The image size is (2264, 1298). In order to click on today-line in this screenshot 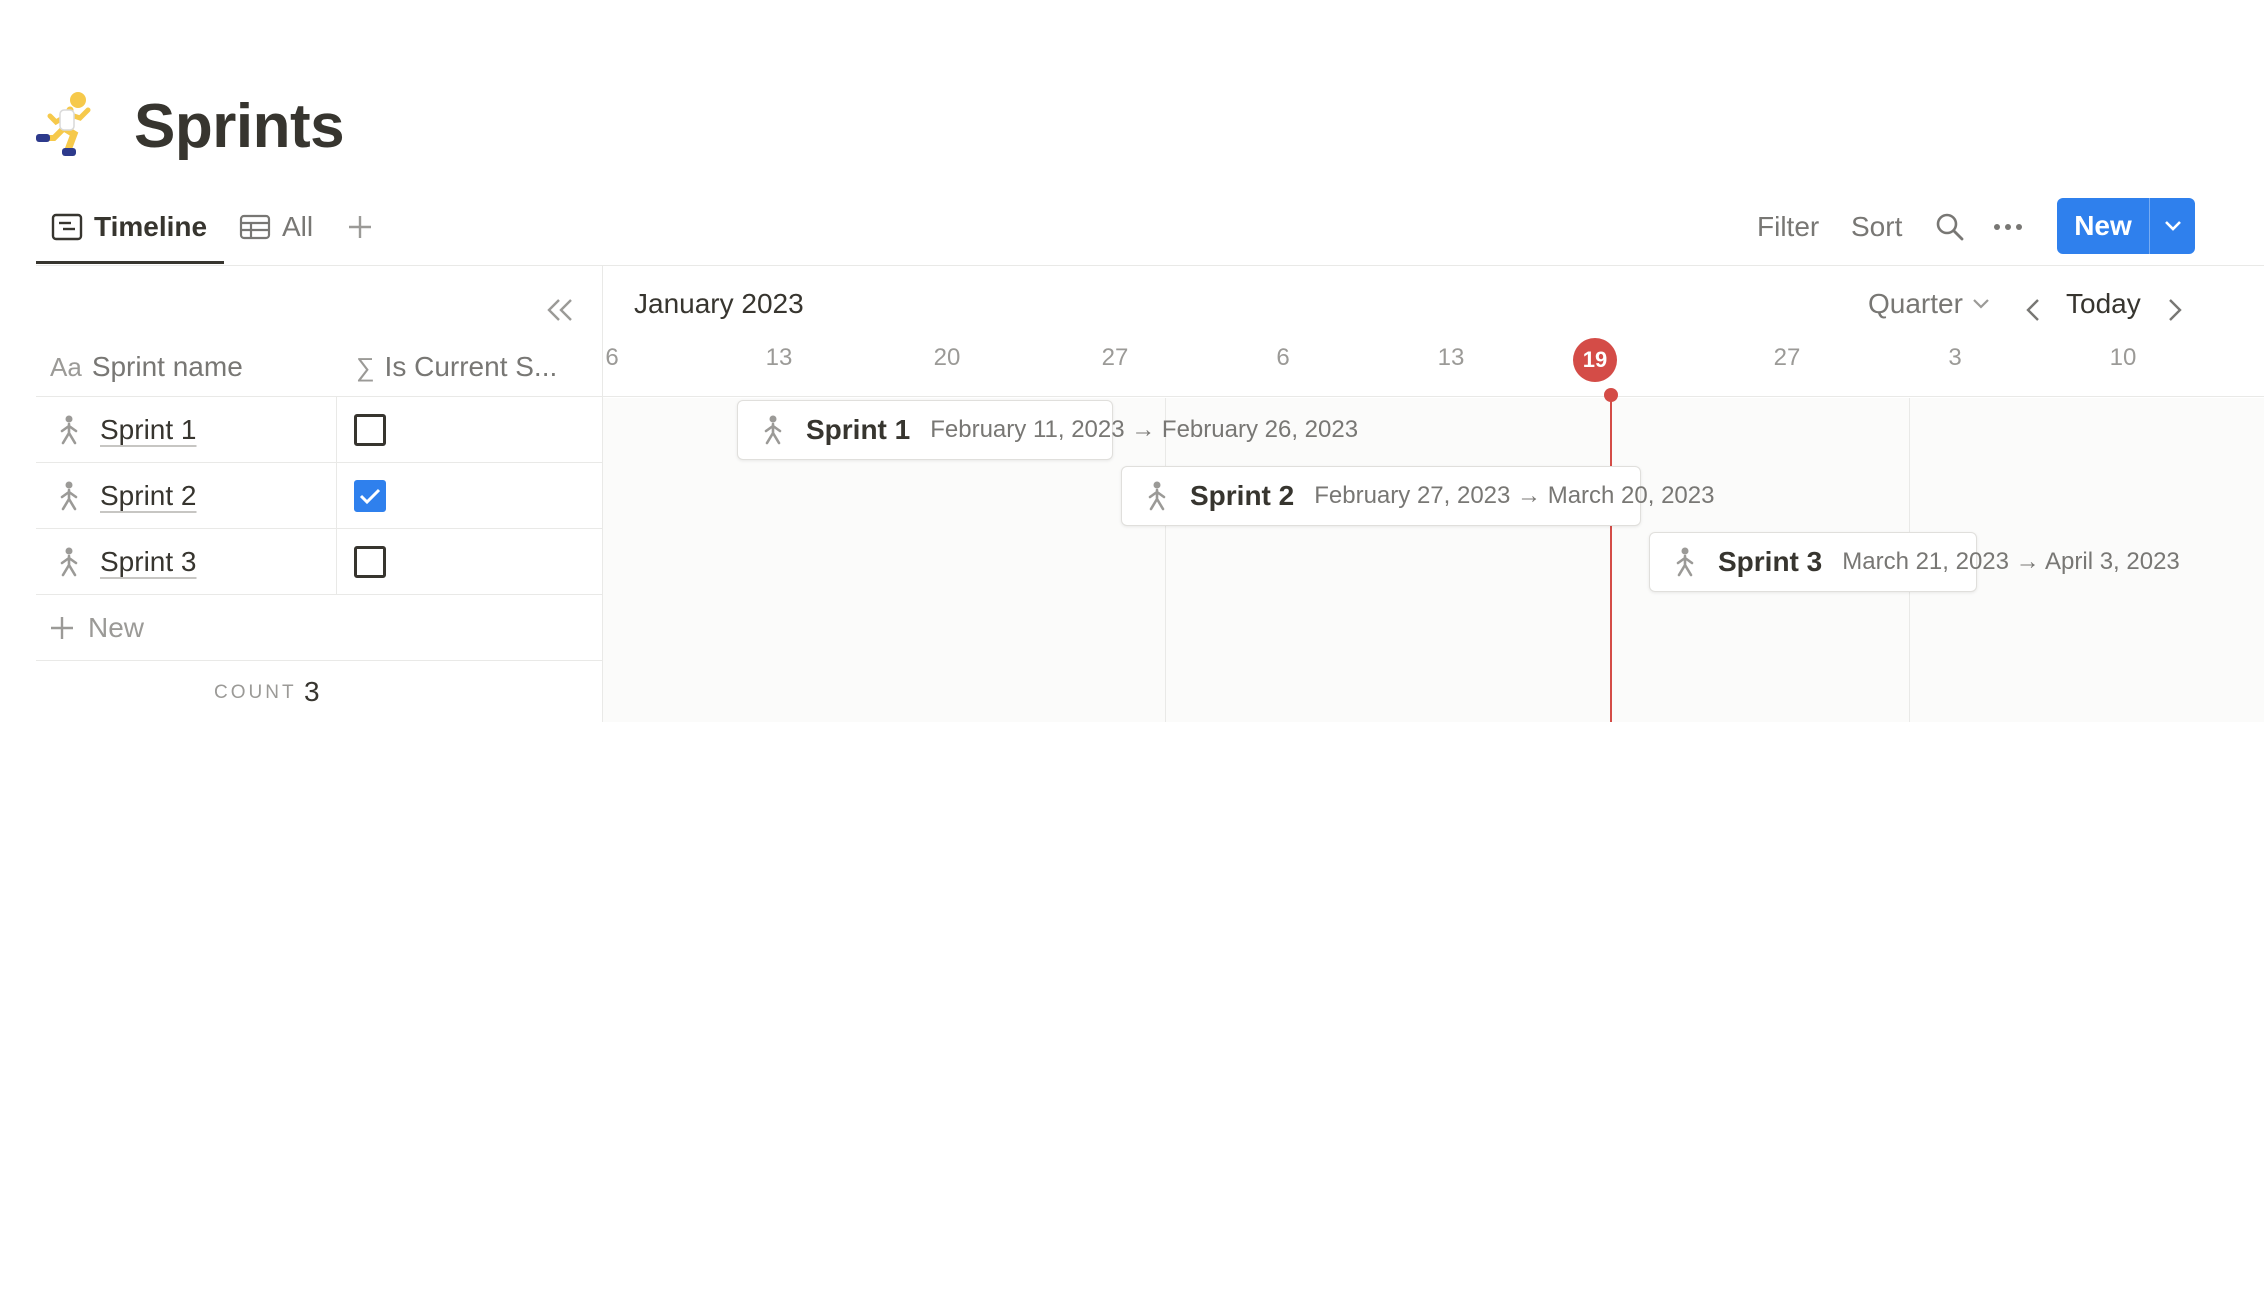, I will do `click(1611, 558)`.